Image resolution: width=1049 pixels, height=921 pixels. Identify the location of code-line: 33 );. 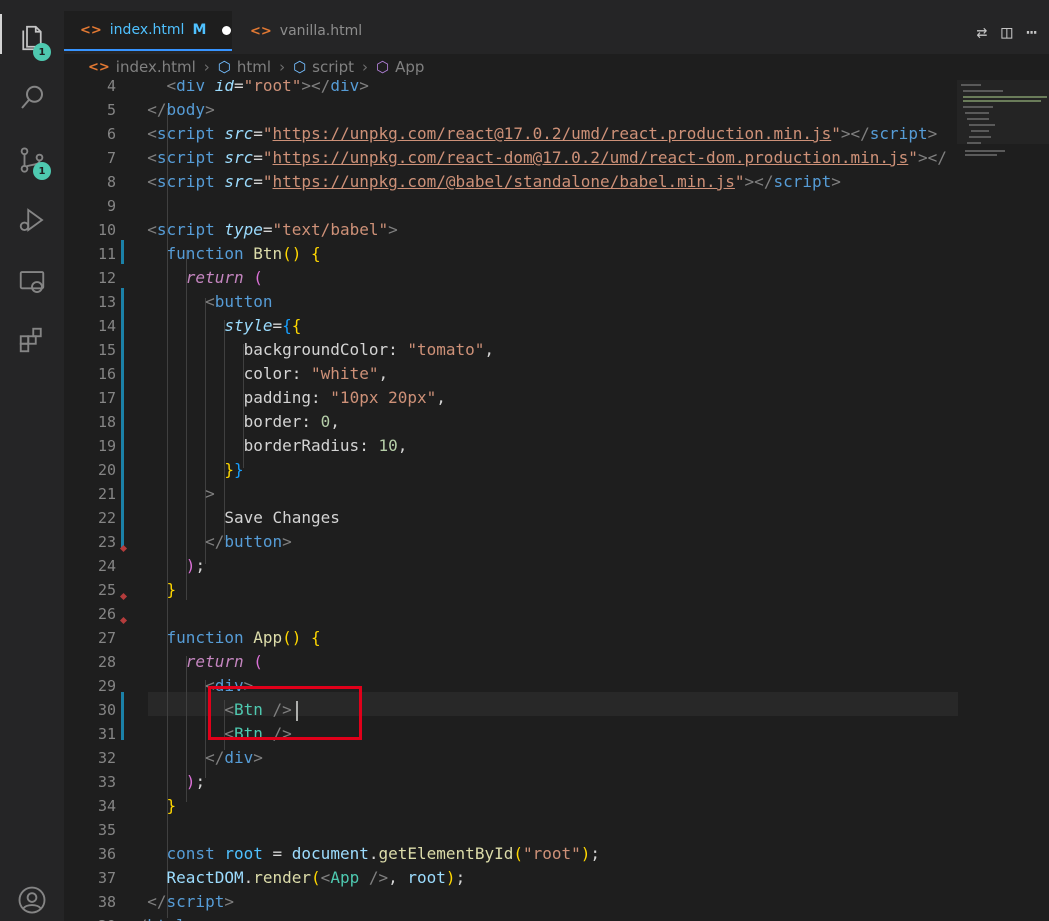
(151, 781).